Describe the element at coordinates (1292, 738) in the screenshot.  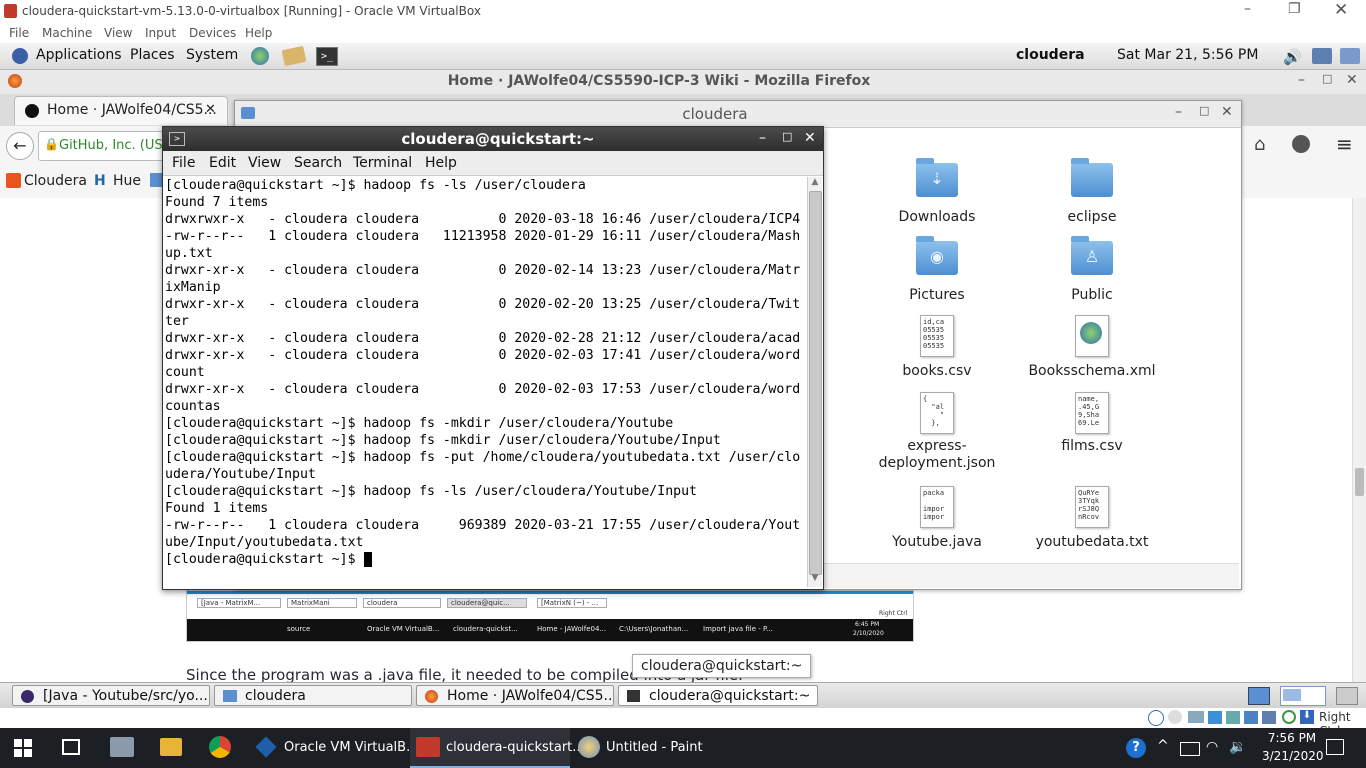
I see `win-clock-time: 7:56 PM` at that location.